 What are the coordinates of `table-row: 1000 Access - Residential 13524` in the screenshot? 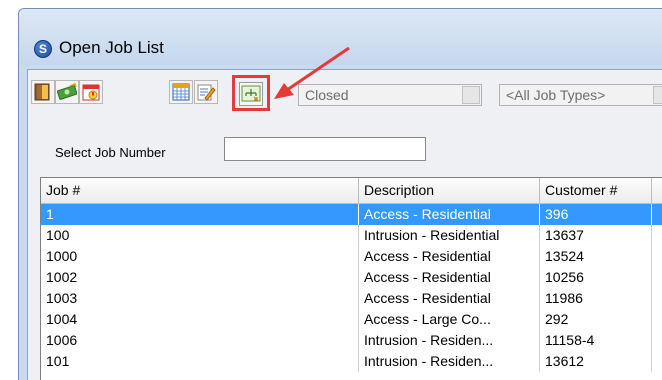 It's located at (351, 256).